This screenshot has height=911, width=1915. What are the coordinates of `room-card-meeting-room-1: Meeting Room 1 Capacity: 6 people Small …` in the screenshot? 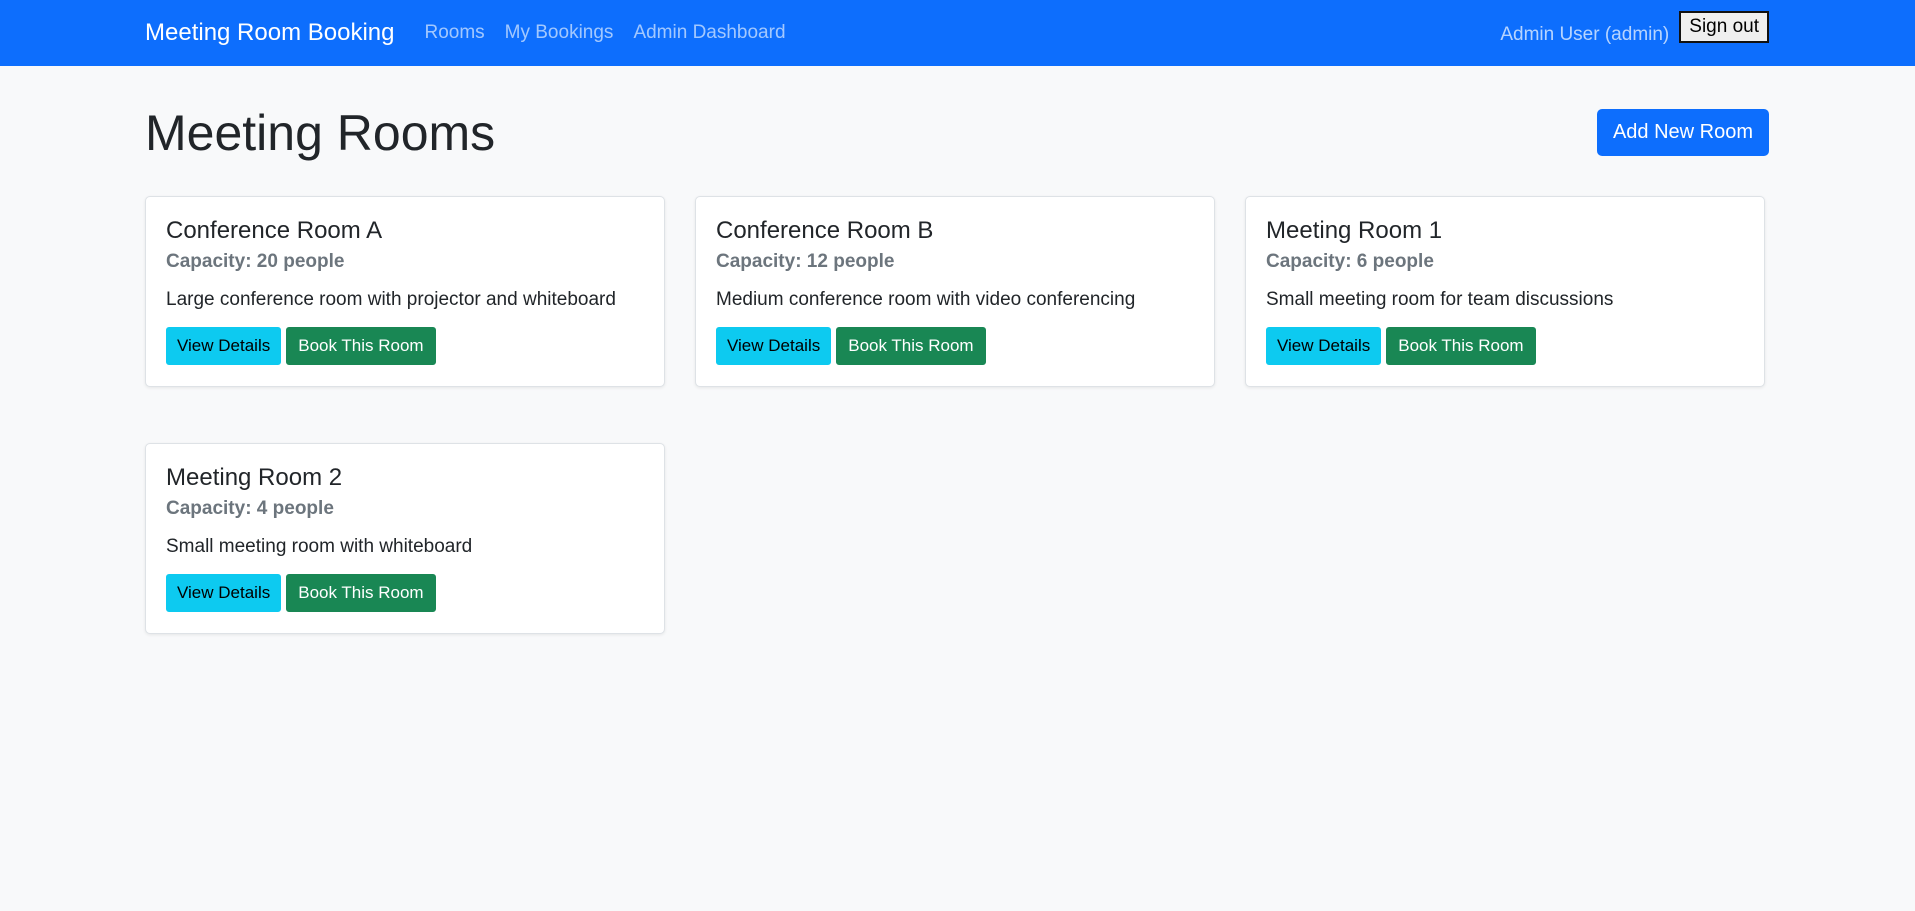 It's located at (1505, 291).